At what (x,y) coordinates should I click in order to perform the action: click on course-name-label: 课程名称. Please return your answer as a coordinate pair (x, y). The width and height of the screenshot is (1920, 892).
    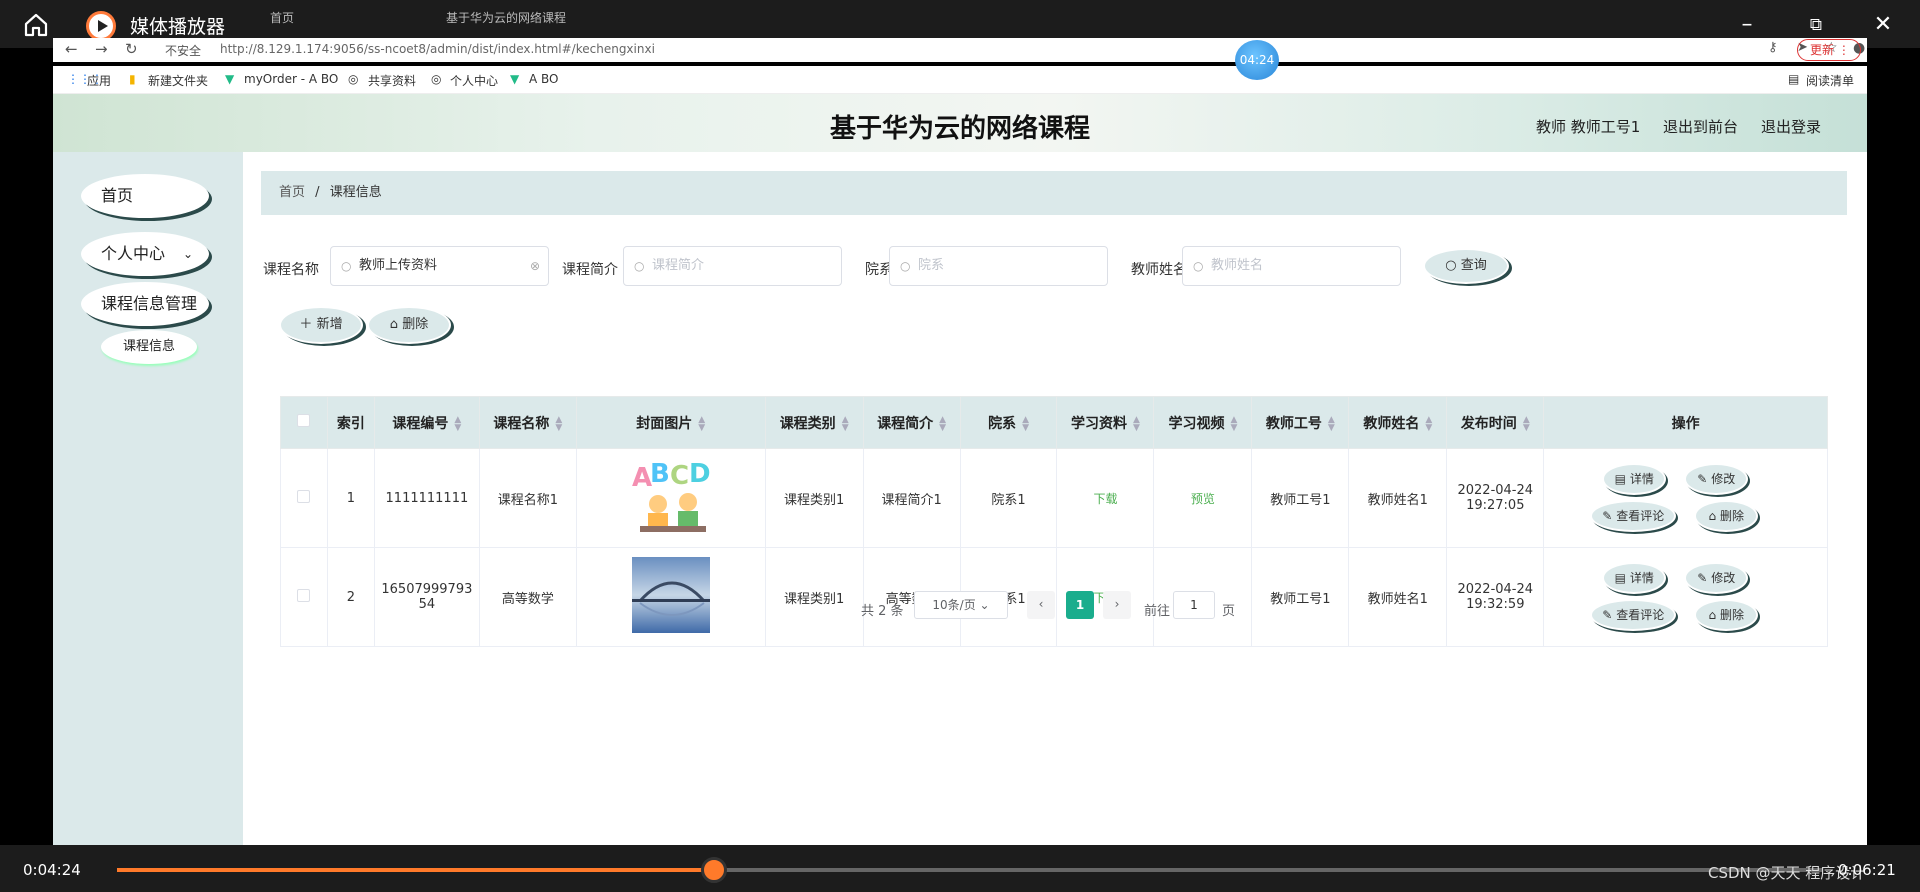
    Looking at the image, I should click on (291, 270).